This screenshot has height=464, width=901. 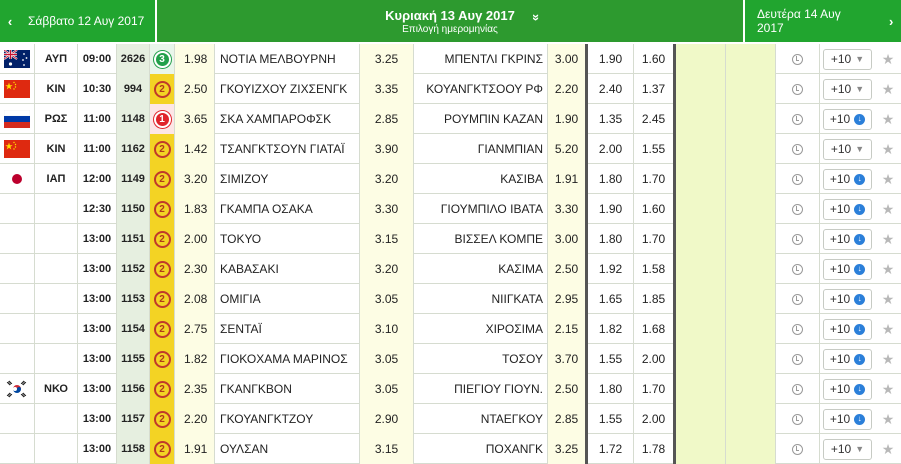 What do you see at coordinates (611, 89) in the screenshot?
I see `under-odds: 2.40` at bounding box center [611, 89].